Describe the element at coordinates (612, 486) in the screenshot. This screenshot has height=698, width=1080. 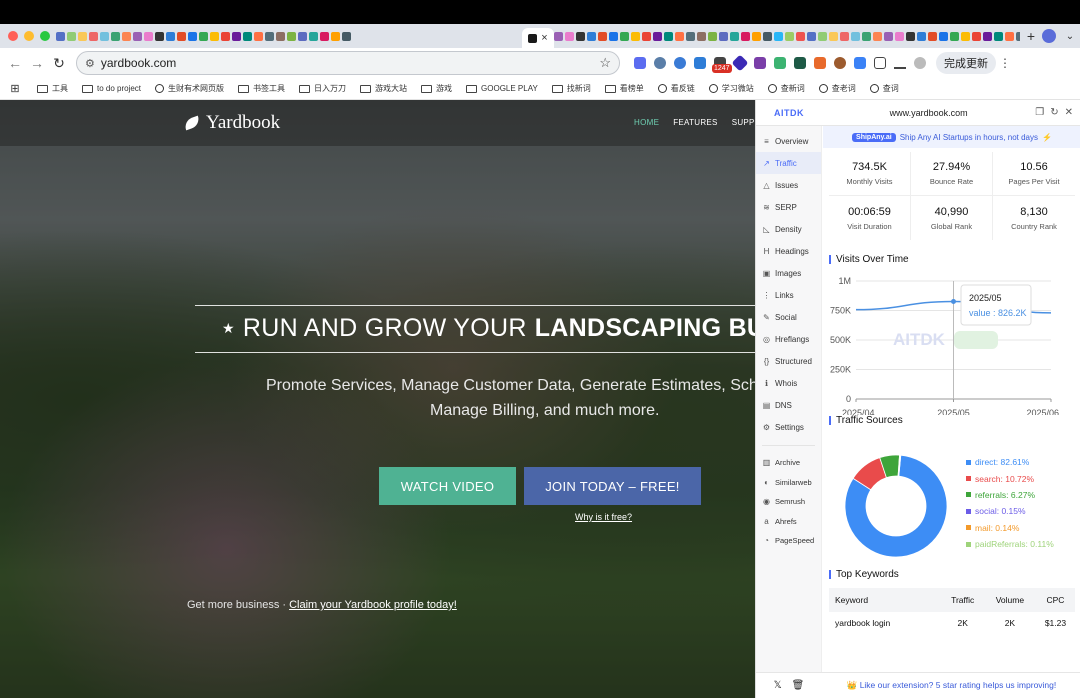
I see `join-today-button: JOIN TODAY – FREE!` at that location.